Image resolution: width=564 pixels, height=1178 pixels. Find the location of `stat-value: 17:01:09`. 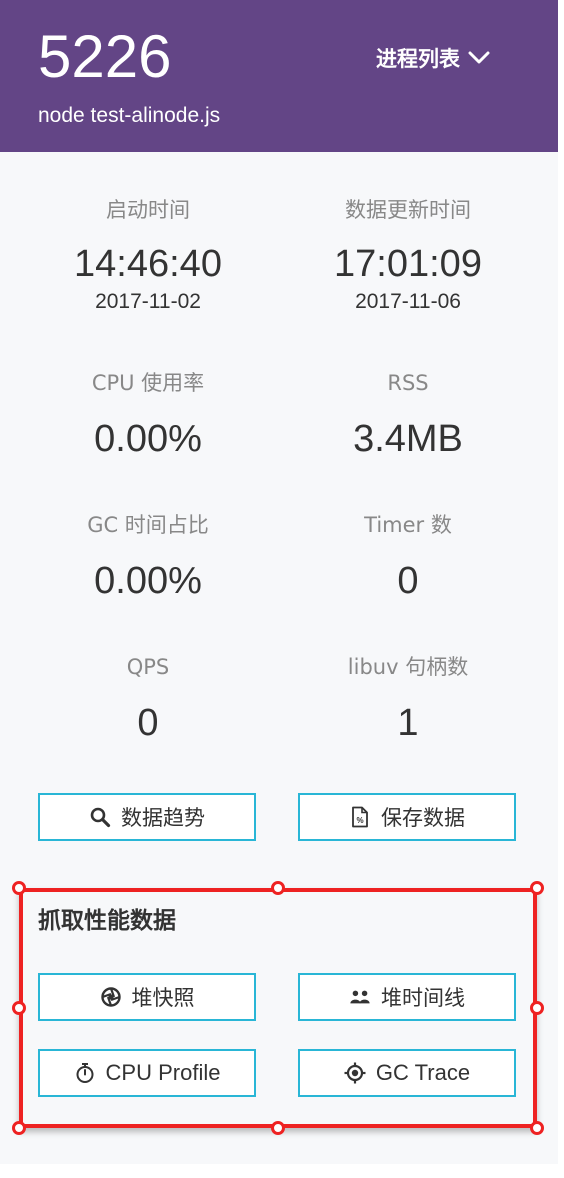

stat-value: 17:01:09 is located at coordinates (408, 264).